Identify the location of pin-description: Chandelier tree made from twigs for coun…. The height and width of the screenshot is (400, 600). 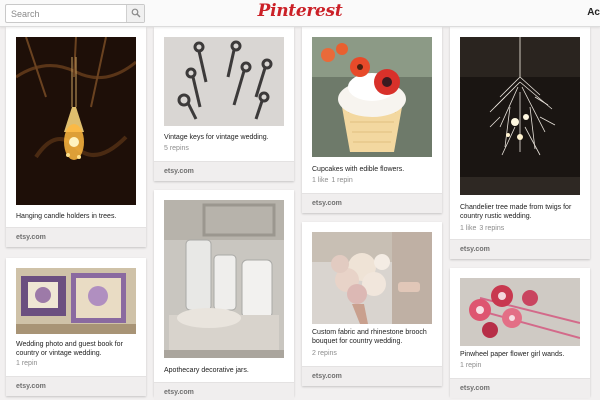
(516, 212).